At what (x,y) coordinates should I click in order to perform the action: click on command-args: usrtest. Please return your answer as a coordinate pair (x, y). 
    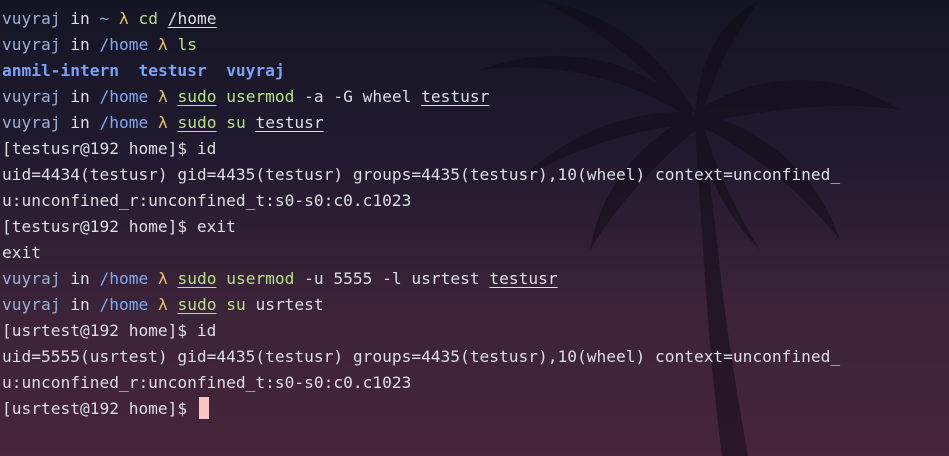
    Looking at the image, I should click on (284, 304).